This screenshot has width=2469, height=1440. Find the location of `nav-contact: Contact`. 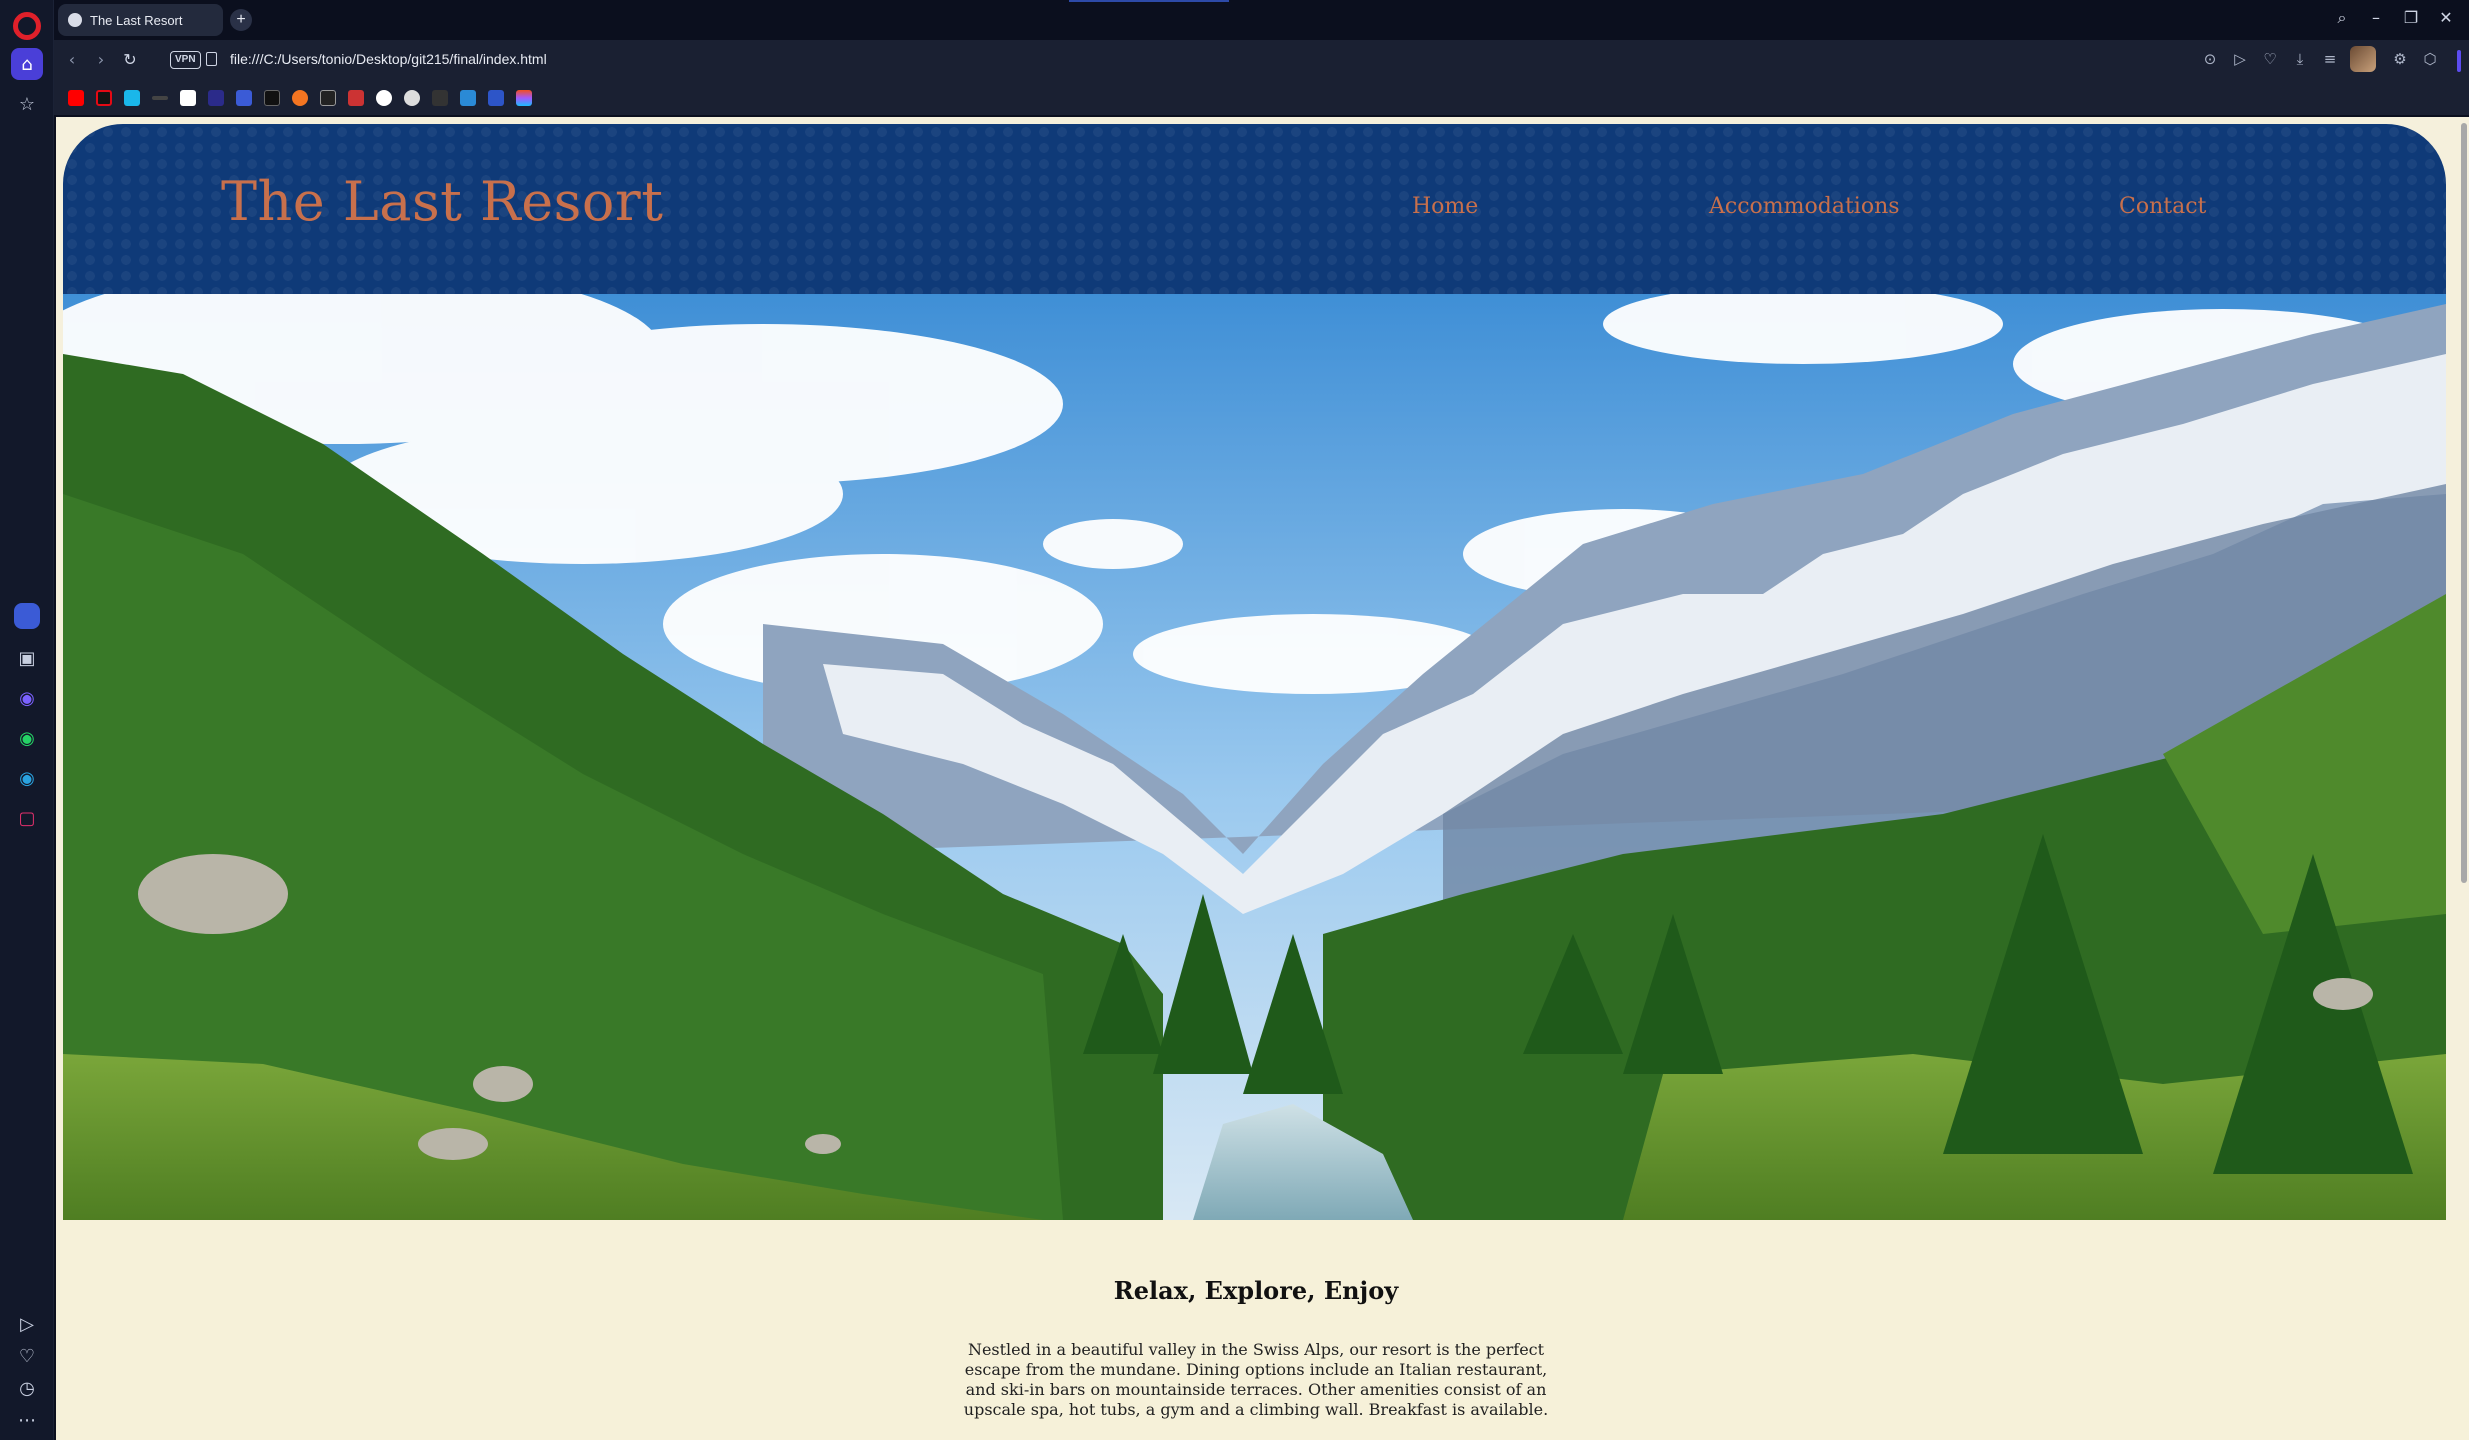

nav-contact: Contact is located at coordinates (2162, 206).